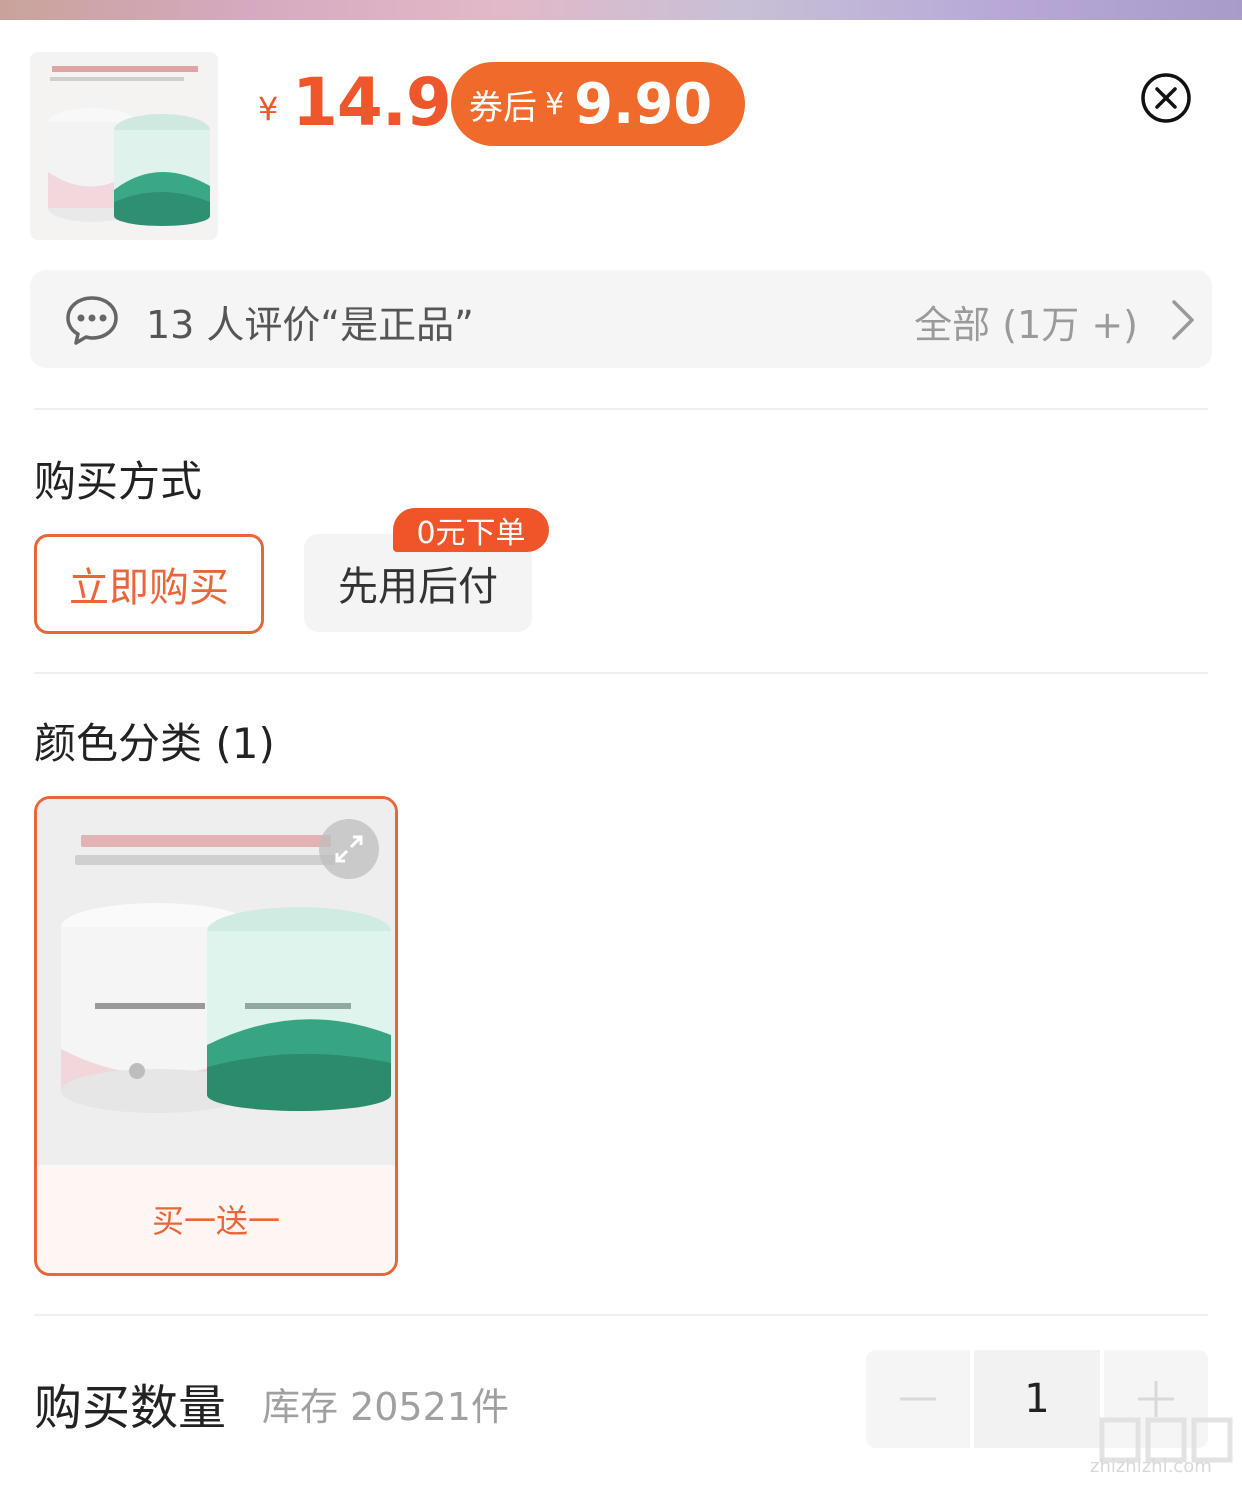  What do you see at coordinates (216, 982) in the screenshot?
I see `sku-option-image` at bounding box center [216, 982].